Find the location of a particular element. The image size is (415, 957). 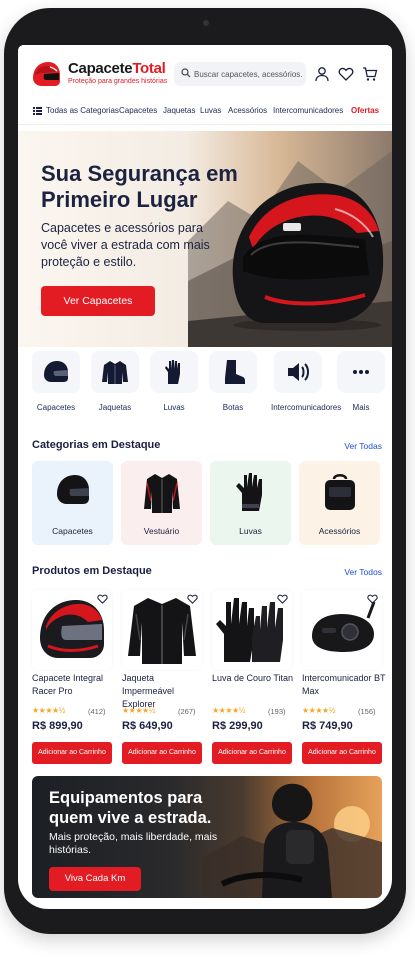

product-name: Capacete Integral Racer Pro is located at coordinates (74, 685).